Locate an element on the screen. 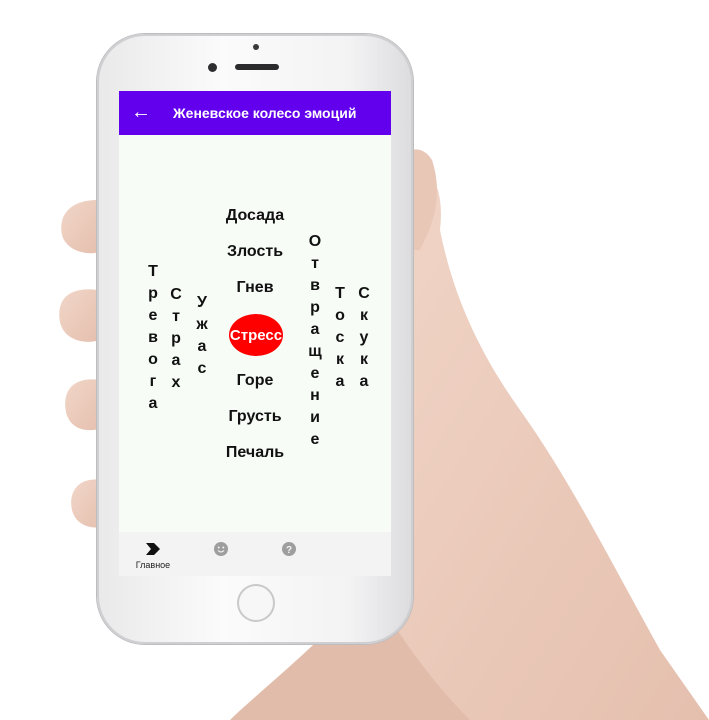  nav-item-help: ? is located at coordinates (289, 554).